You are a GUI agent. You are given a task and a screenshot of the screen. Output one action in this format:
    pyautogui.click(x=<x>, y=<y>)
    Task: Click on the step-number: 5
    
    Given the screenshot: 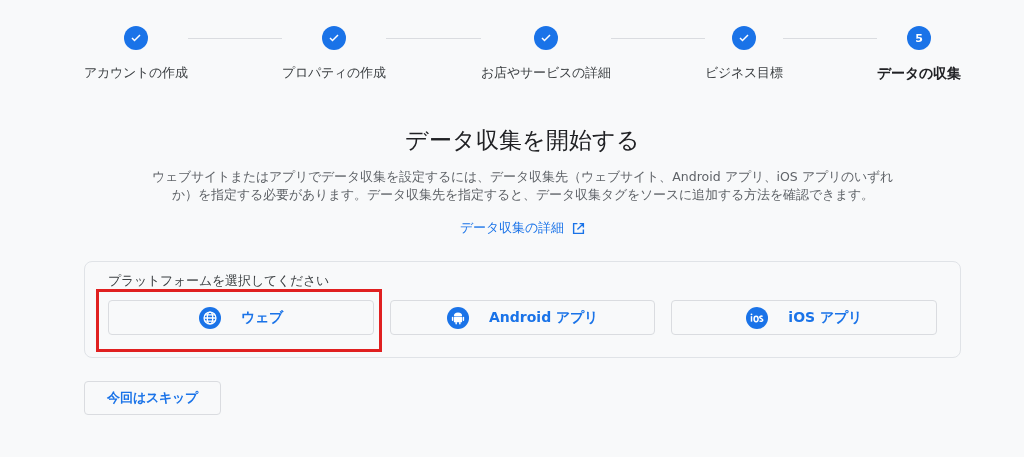 What is the action you would take?
    pyautogui.click(x=919, y=38)
    